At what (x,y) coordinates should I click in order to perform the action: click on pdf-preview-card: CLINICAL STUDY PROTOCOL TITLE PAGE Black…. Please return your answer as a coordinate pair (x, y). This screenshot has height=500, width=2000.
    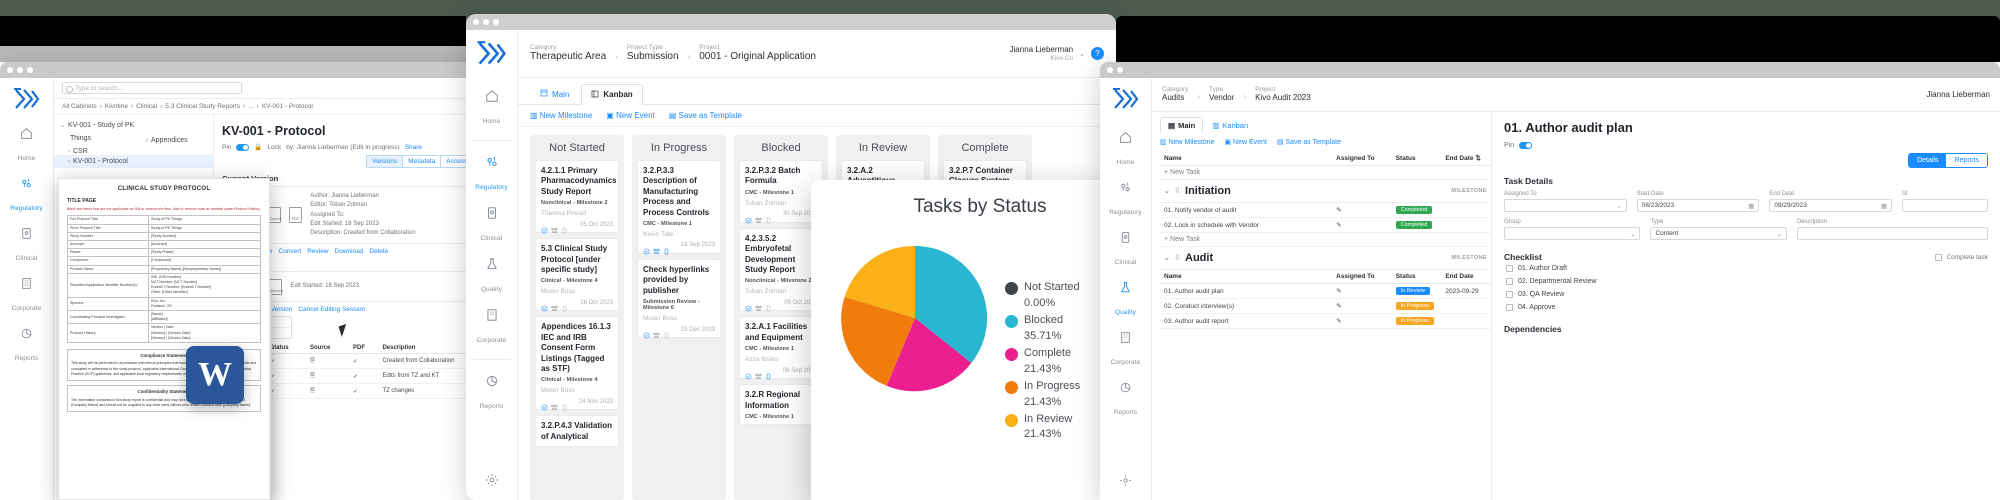
    Looking at the image, I should click on (164, 339).